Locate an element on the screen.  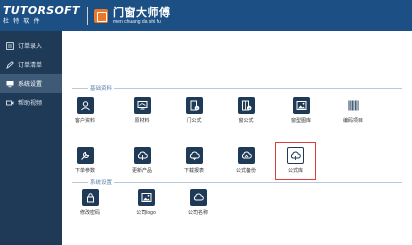
tile-door-formula: + 门公式 is located at coordinates (194, 111).